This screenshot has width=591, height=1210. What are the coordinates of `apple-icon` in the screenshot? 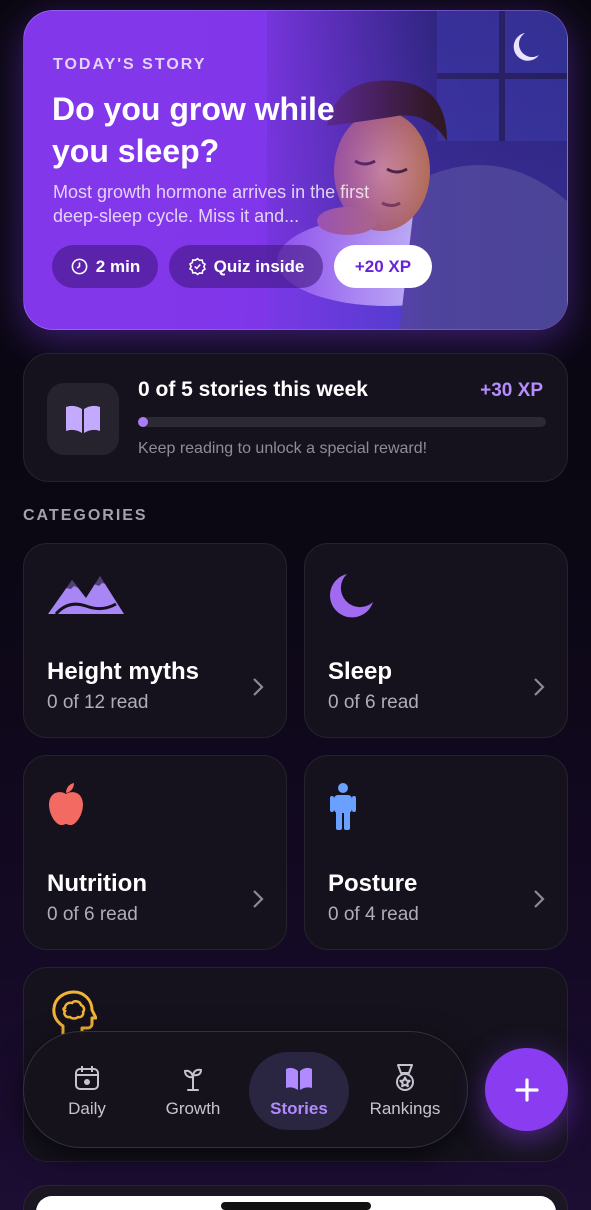 It's located at (66, 804).